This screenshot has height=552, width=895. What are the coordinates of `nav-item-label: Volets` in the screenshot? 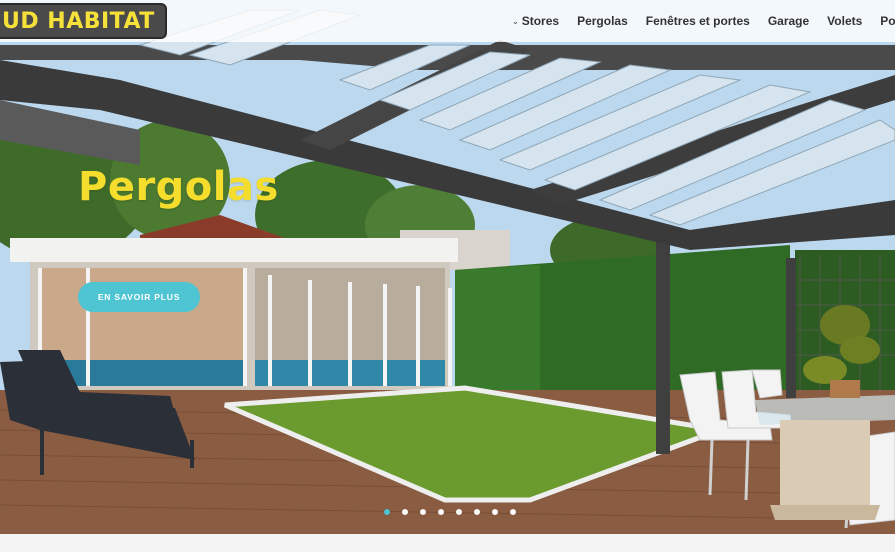 It's located at (845, 21).